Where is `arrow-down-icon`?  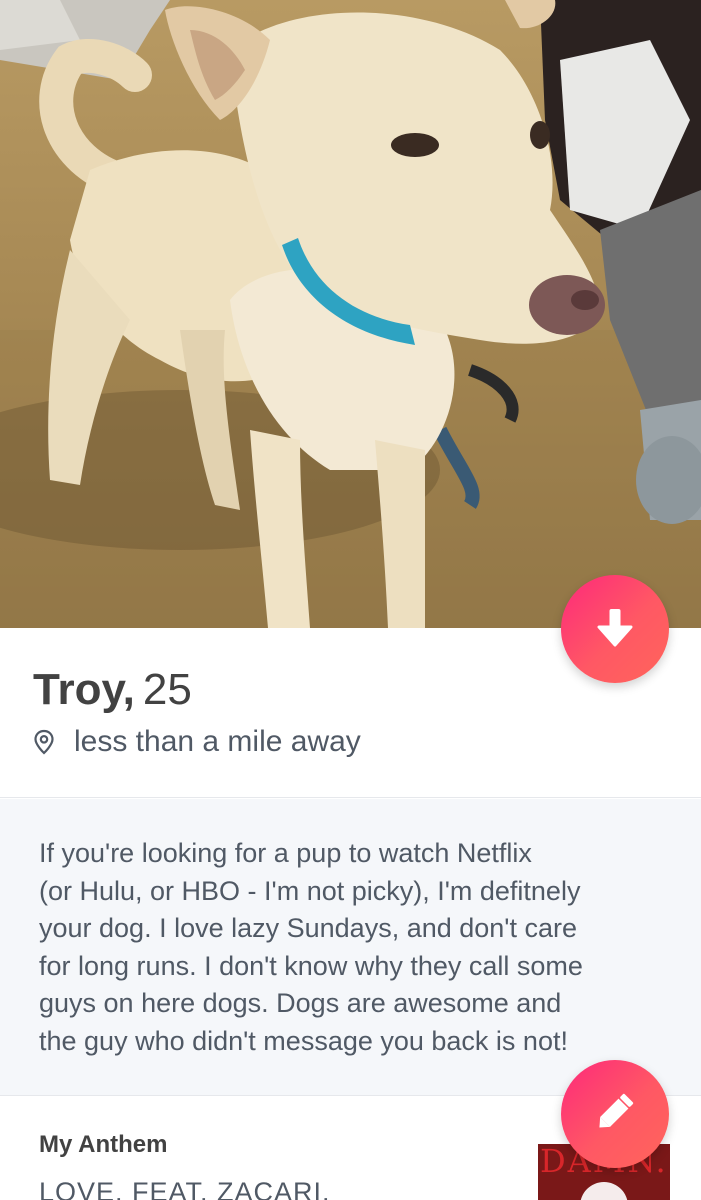 arrow-down-icon is located at coordinates (615, 629).